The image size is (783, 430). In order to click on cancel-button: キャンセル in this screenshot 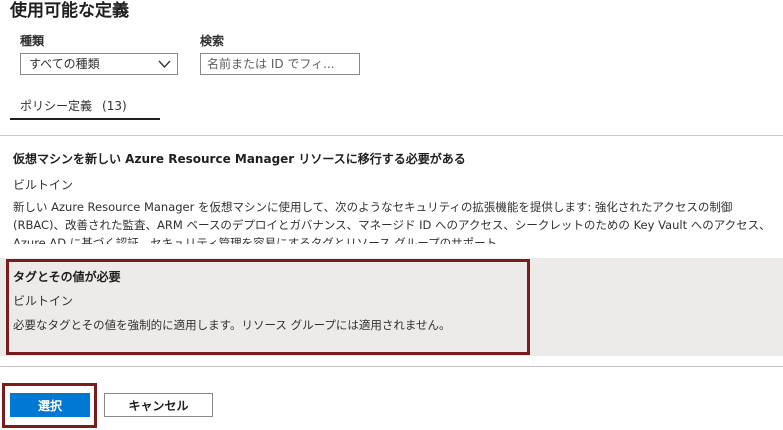, I will do `click(158, 405)`.